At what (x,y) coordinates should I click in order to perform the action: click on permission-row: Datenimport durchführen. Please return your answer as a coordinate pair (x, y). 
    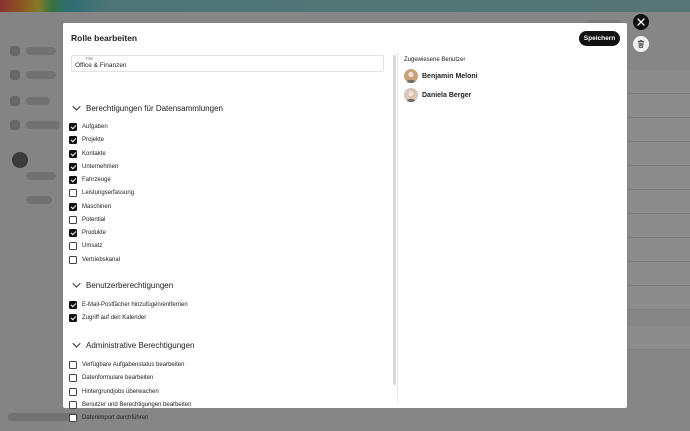
    Looking at the image, I should click on (108, 418).